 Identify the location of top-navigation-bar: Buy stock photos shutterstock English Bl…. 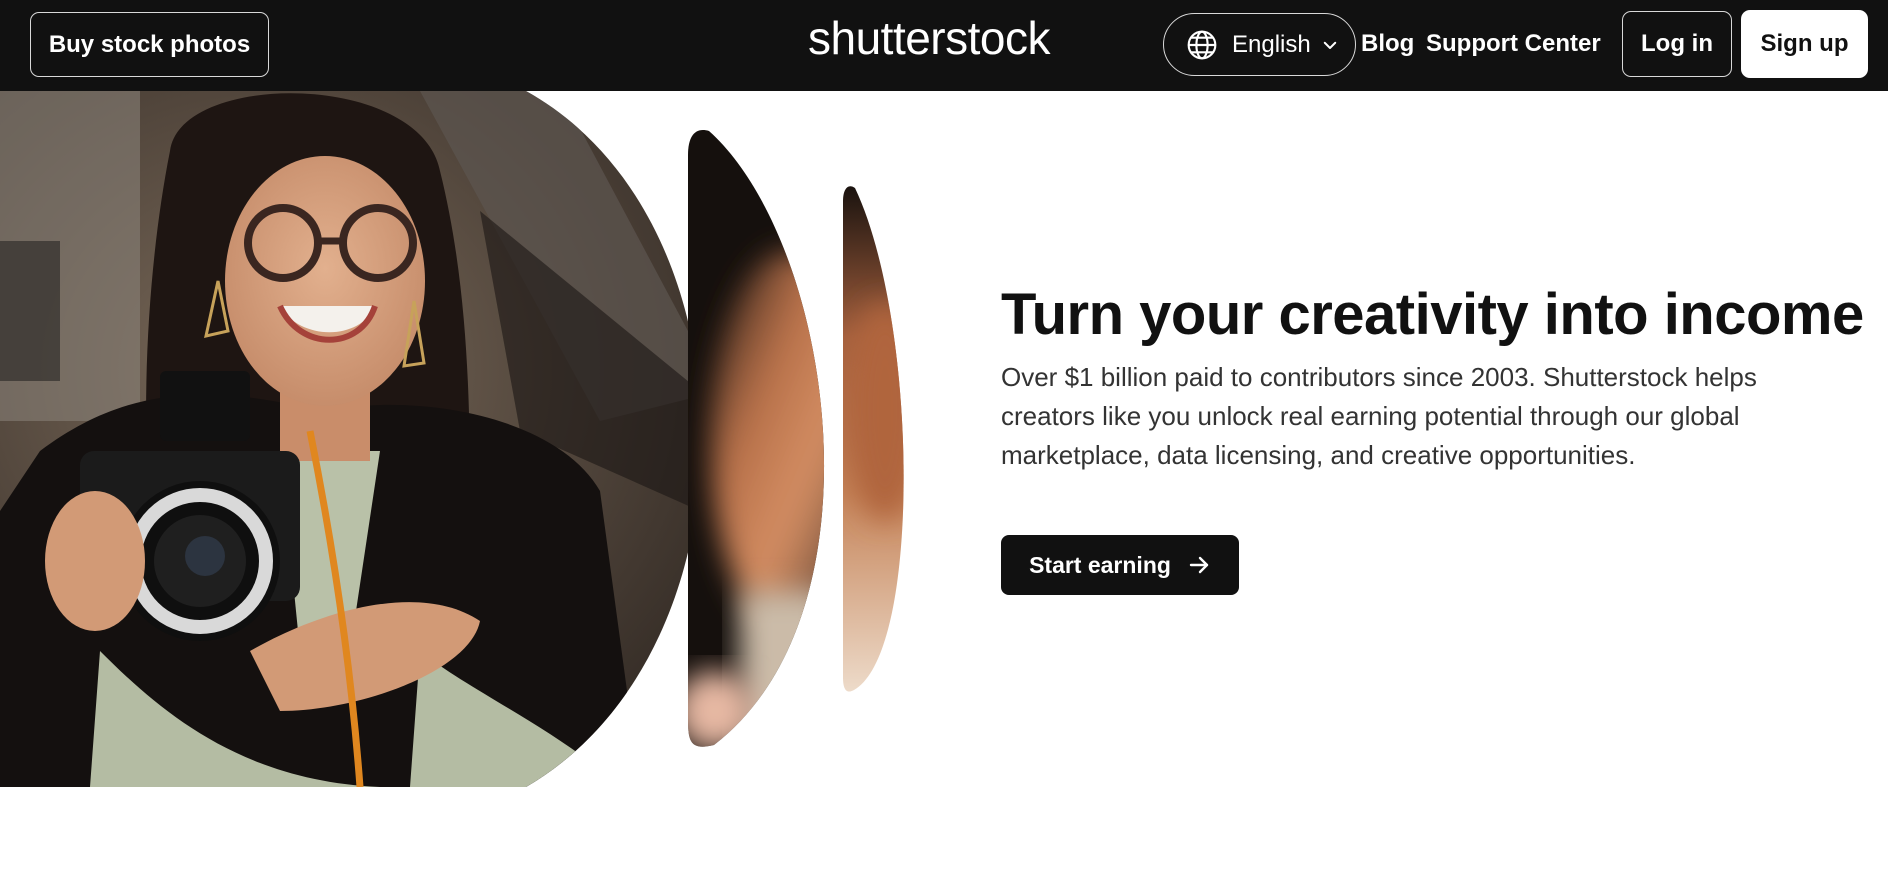
(944, 45).